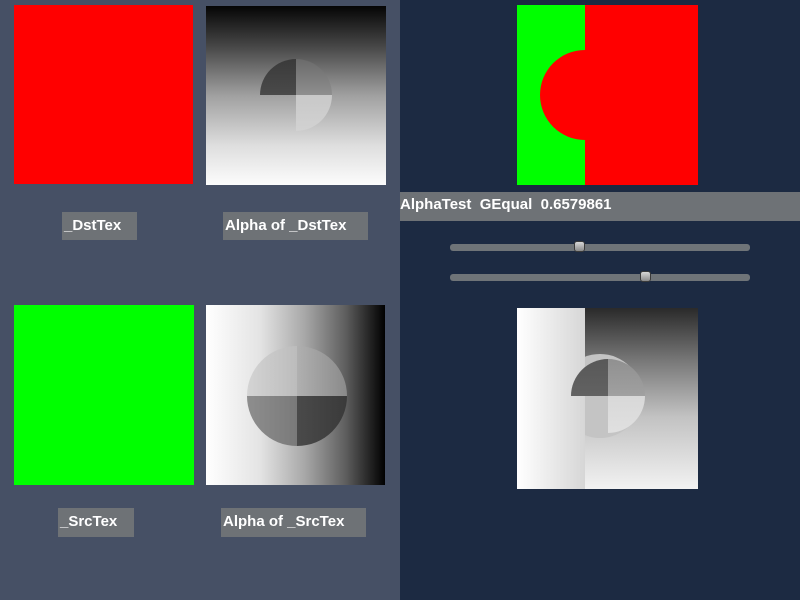 The width and height of the screenshot is (800, 600). I want to click on src-tex-label: _SrcTex, so click(96, 522).